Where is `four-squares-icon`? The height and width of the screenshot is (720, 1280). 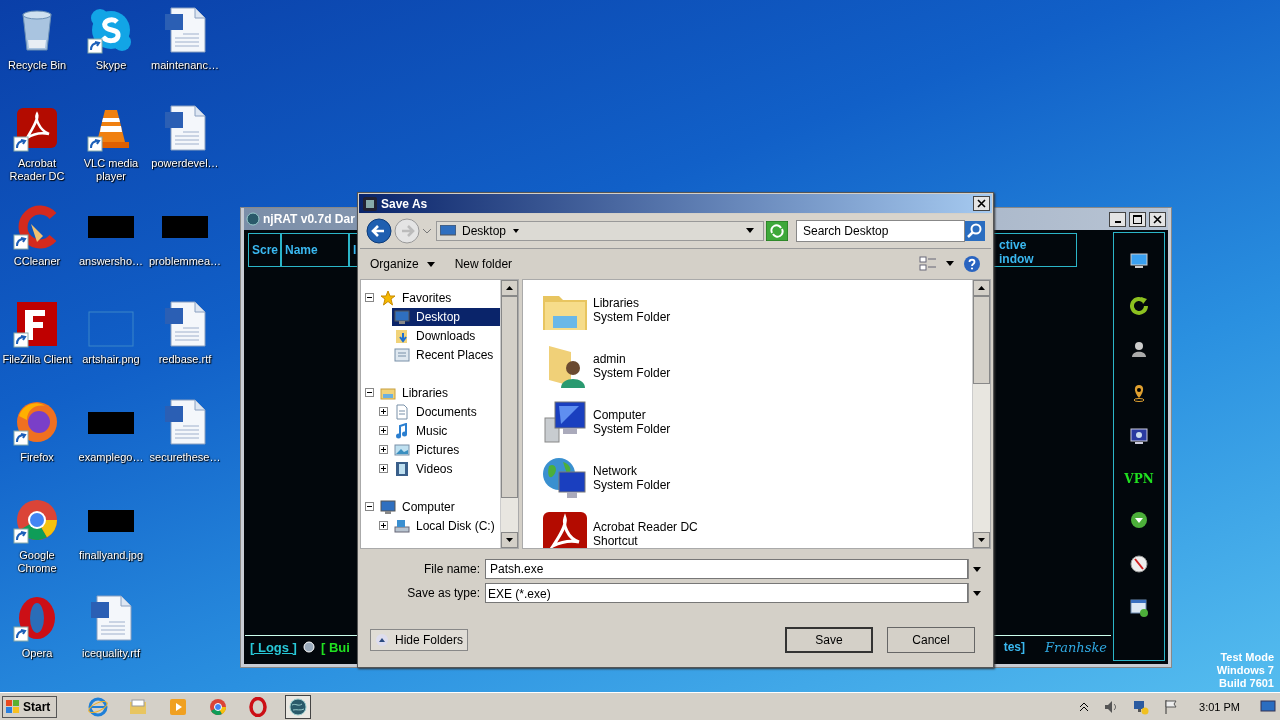
four-squares-icon is located at coordinates (13, 706).